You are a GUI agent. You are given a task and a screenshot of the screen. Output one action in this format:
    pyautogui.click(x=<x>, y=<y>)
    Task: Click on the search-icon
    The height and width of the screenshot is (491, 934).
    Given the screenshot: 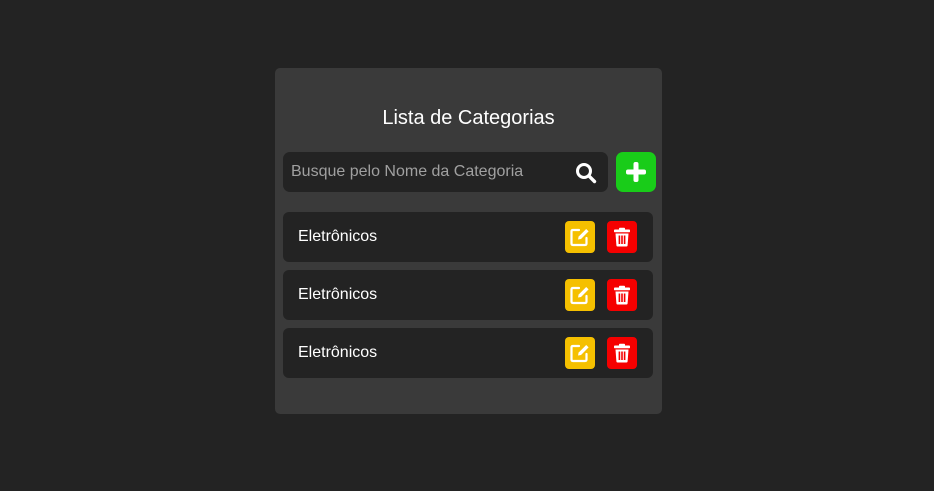 What is the action you would take?
    pyautogui.click(x=586, y=173)
    